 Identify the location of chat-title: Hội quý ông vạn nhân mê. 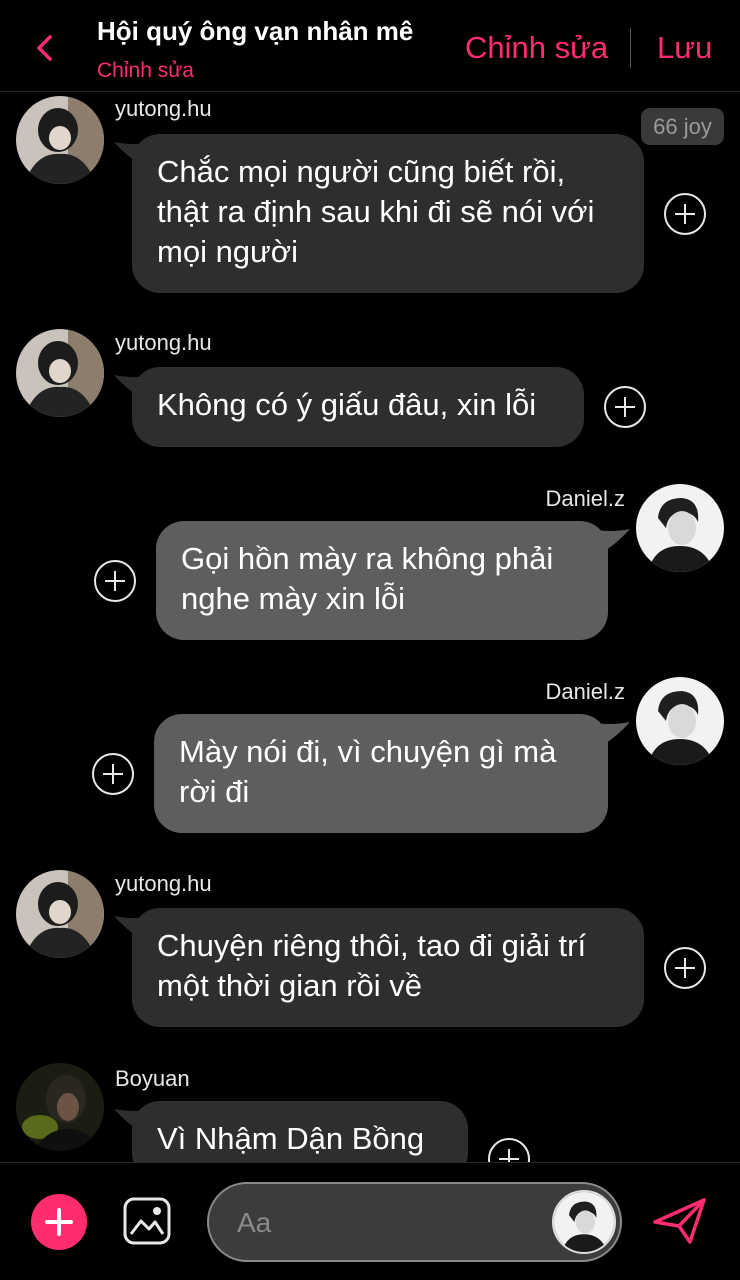
(255, 31).